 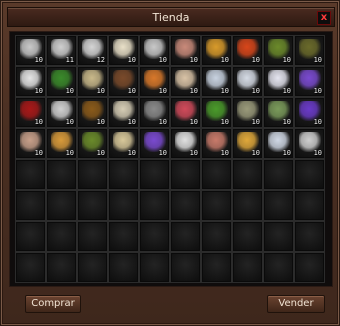 What do you see at coordinates (92, 50) in the screenshot?
I see `inventory-slot: 12` at bounding box center [92, 50].